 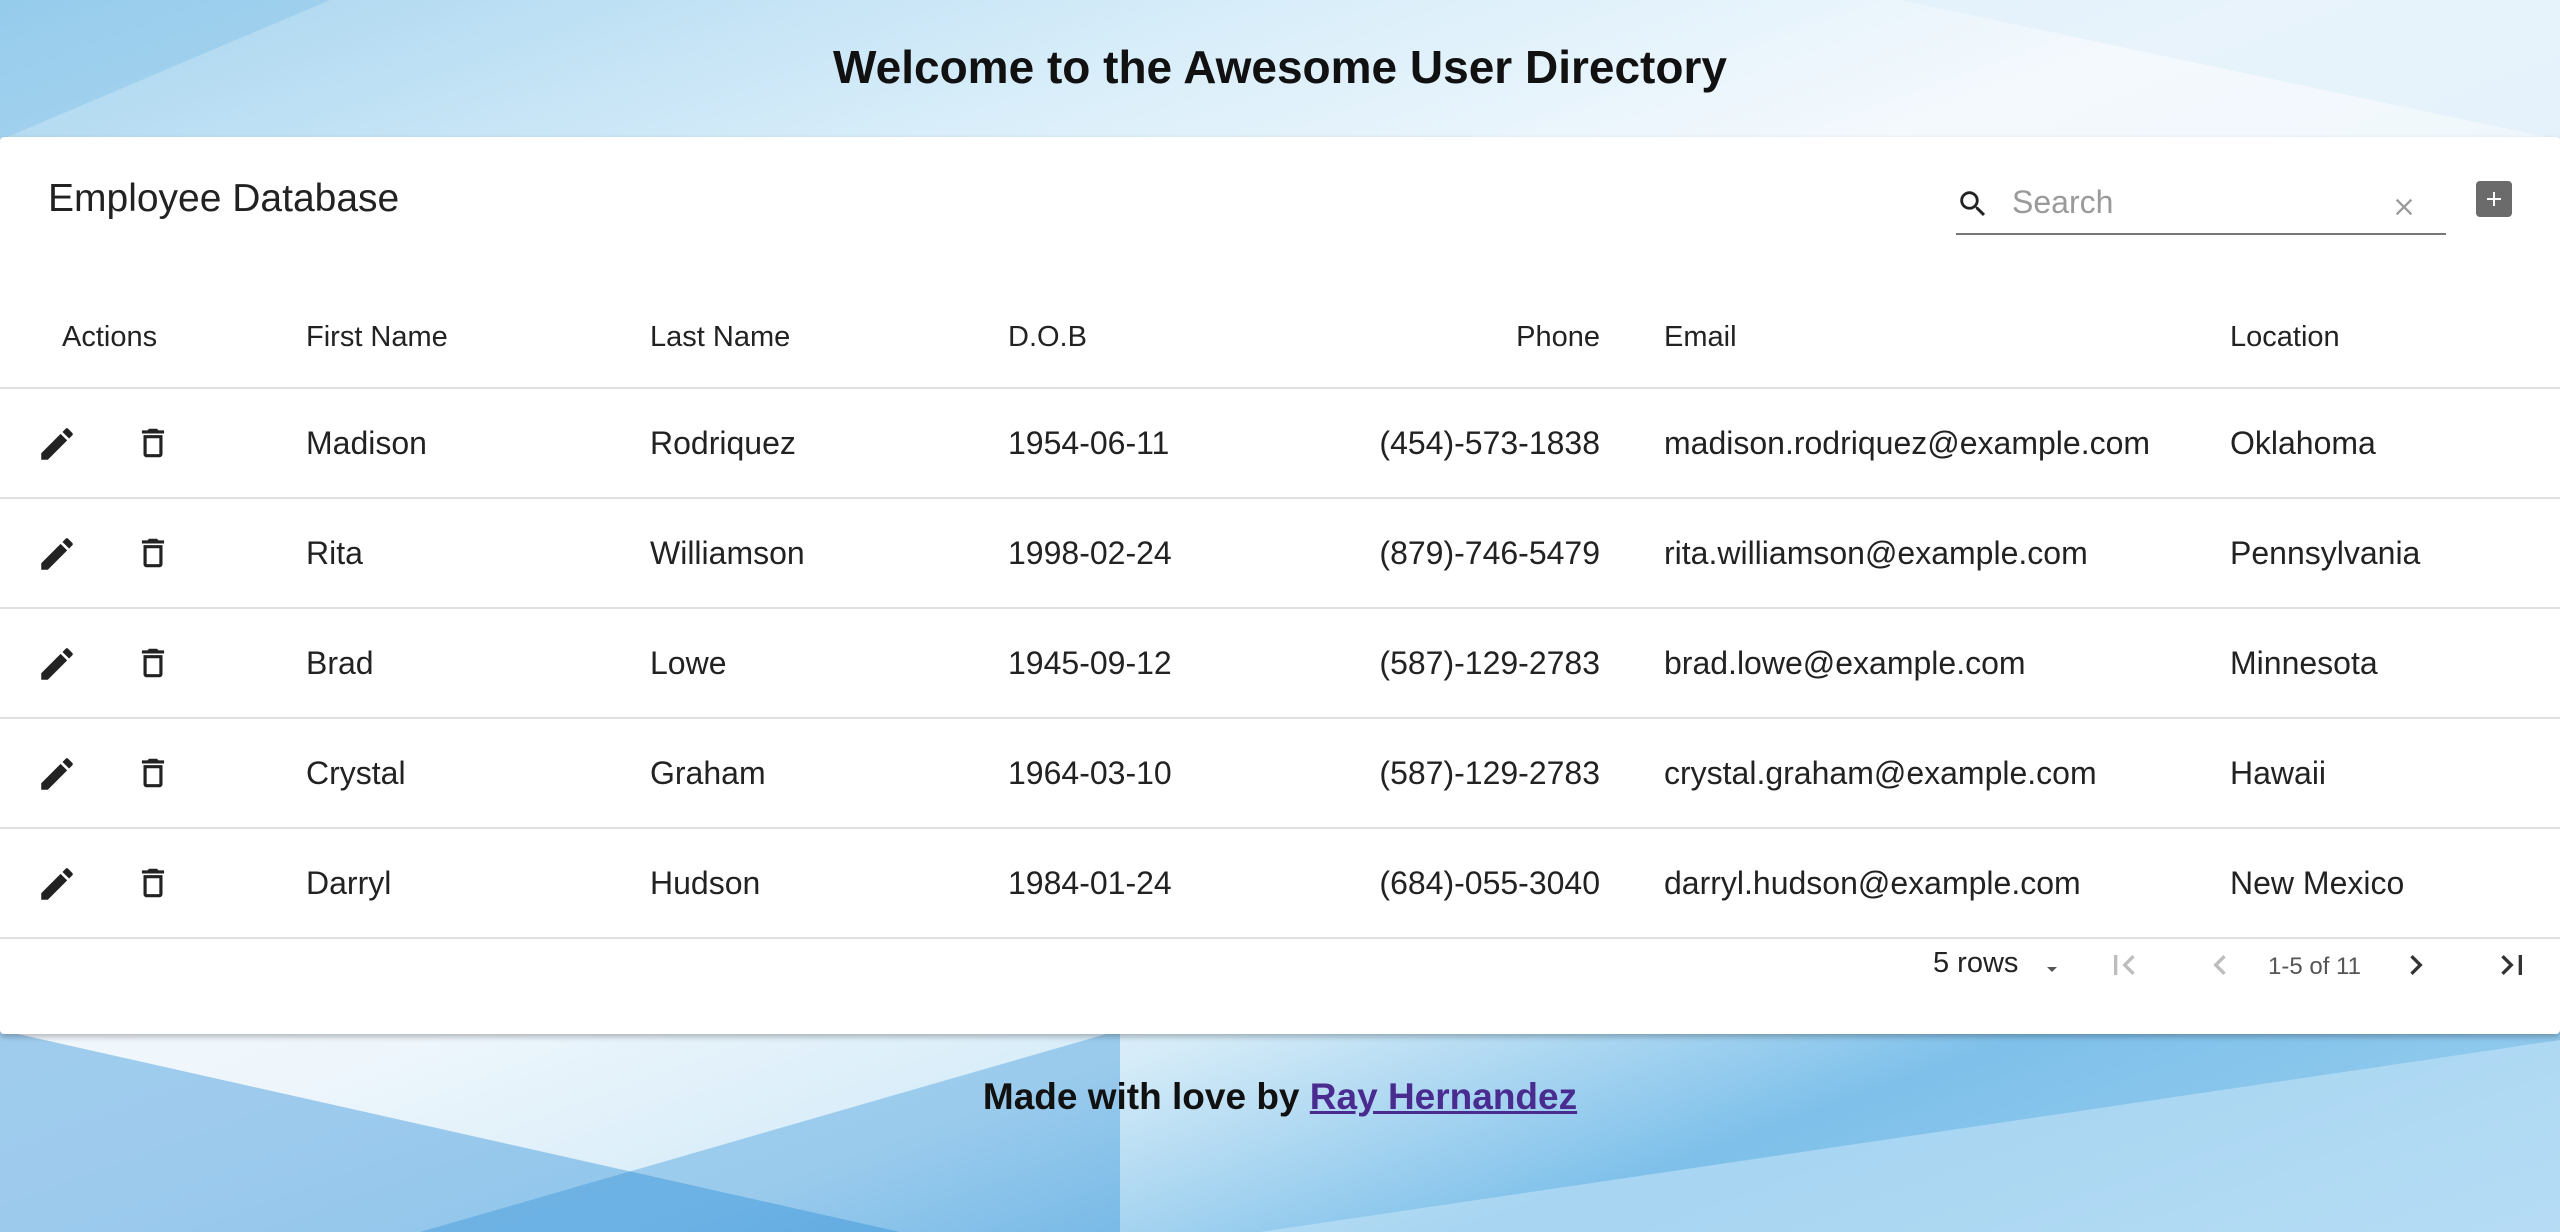 I want to click on first-name-cell: Crystal, so click(x=478, y=773).